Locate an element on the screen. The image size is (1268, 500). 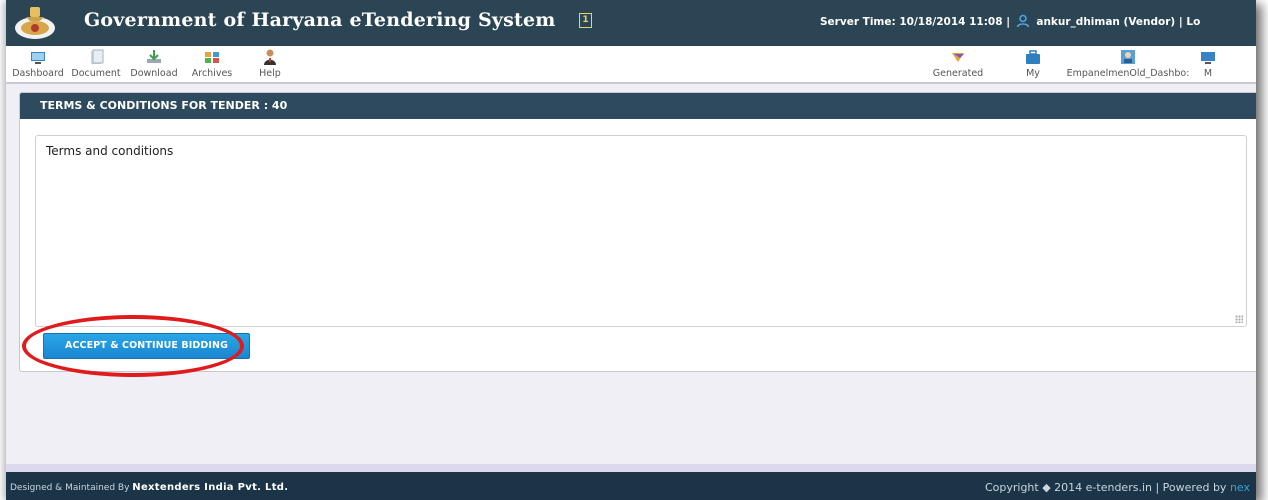
toolbar-archives: Archives is located at coordinates (212, 63).